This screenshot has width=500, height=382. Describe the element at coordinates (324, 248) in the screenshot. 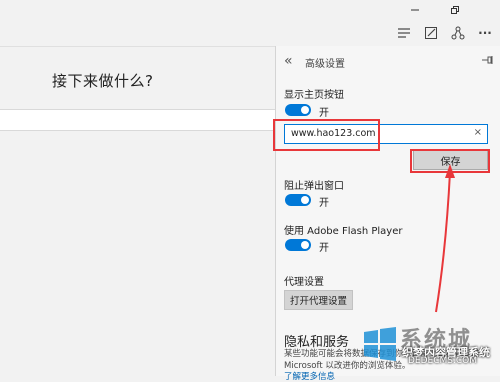

I see `flash-toggle-state: 开` at that location.